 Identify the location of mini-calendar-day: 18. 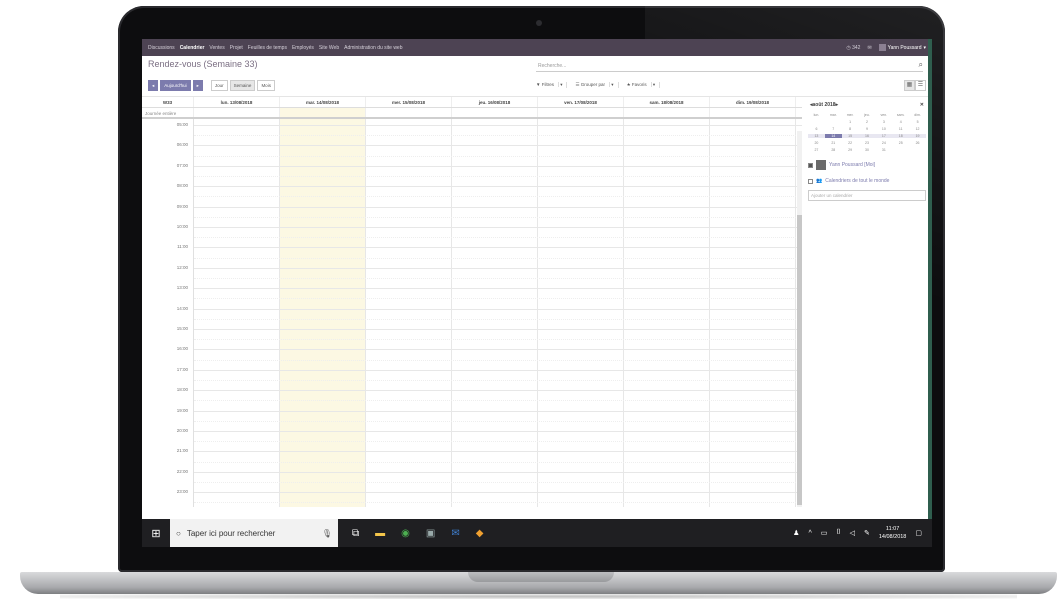
(901, 136).